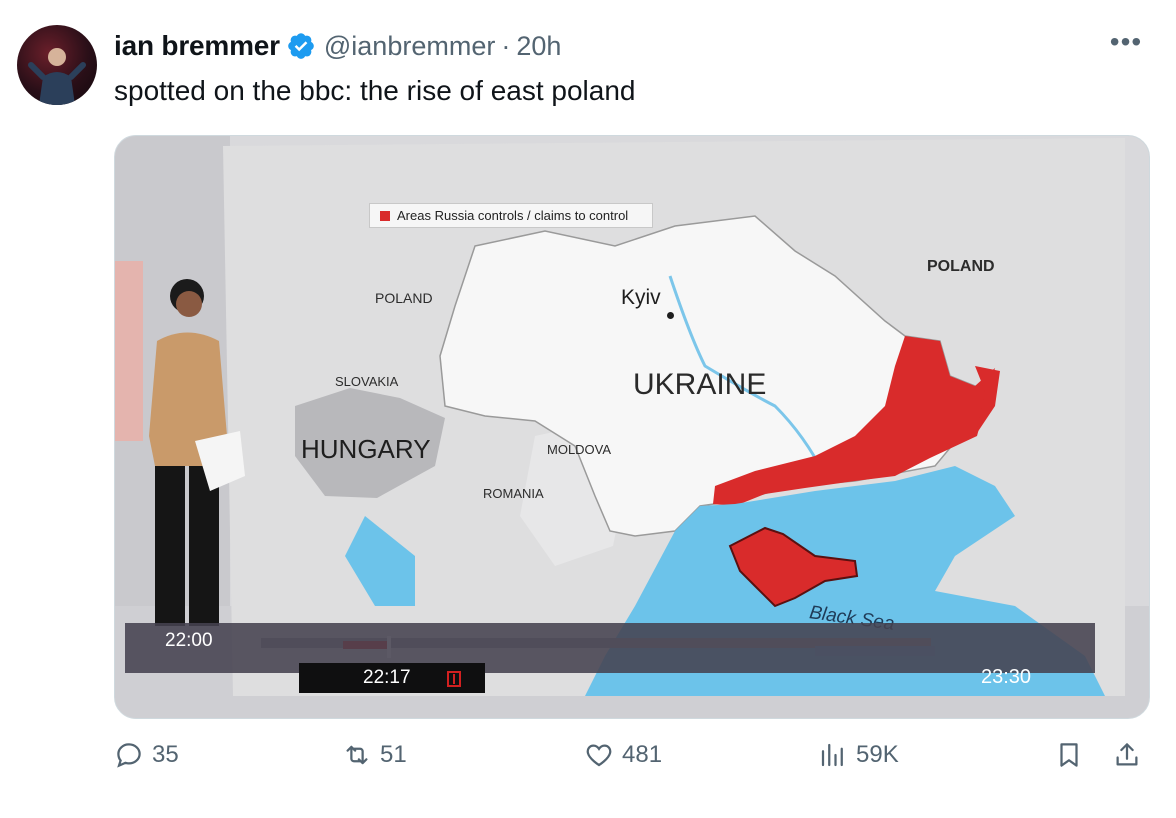 This screenshot has height=818, width=1176. I want to click on timeline-start: 22:00, so click(189, 640).